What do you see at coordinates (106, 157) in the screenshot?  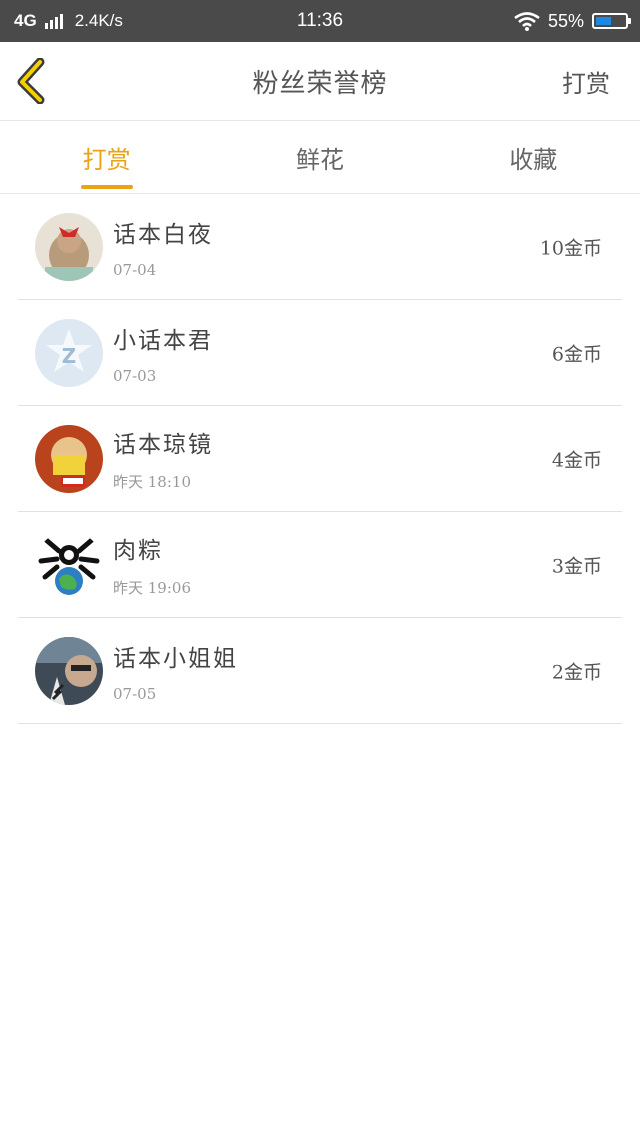 I see `tab-reward: 打赏` at bounding box center [106, 157].